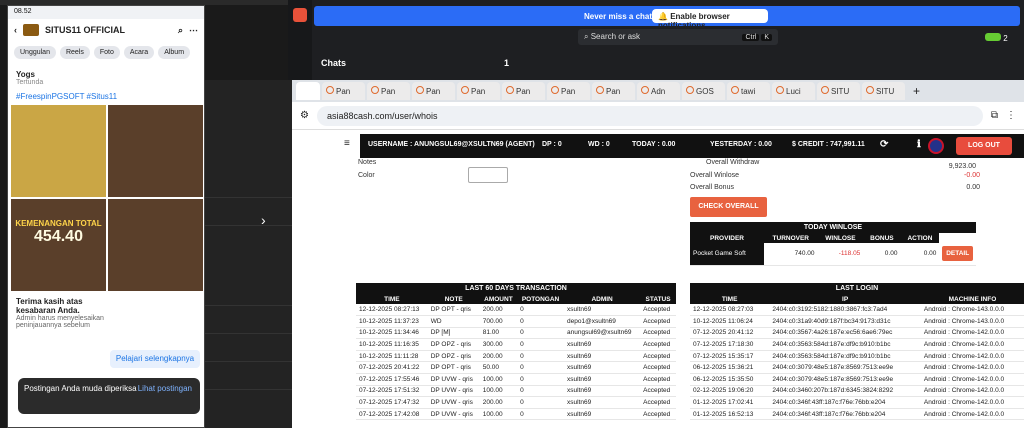 This screenshot has width=1024, height=428. Describe the element at coordinates (835, 175) in the screenshot. I see `overall-winlose-row: Overall Winlose -0.00` at that location.